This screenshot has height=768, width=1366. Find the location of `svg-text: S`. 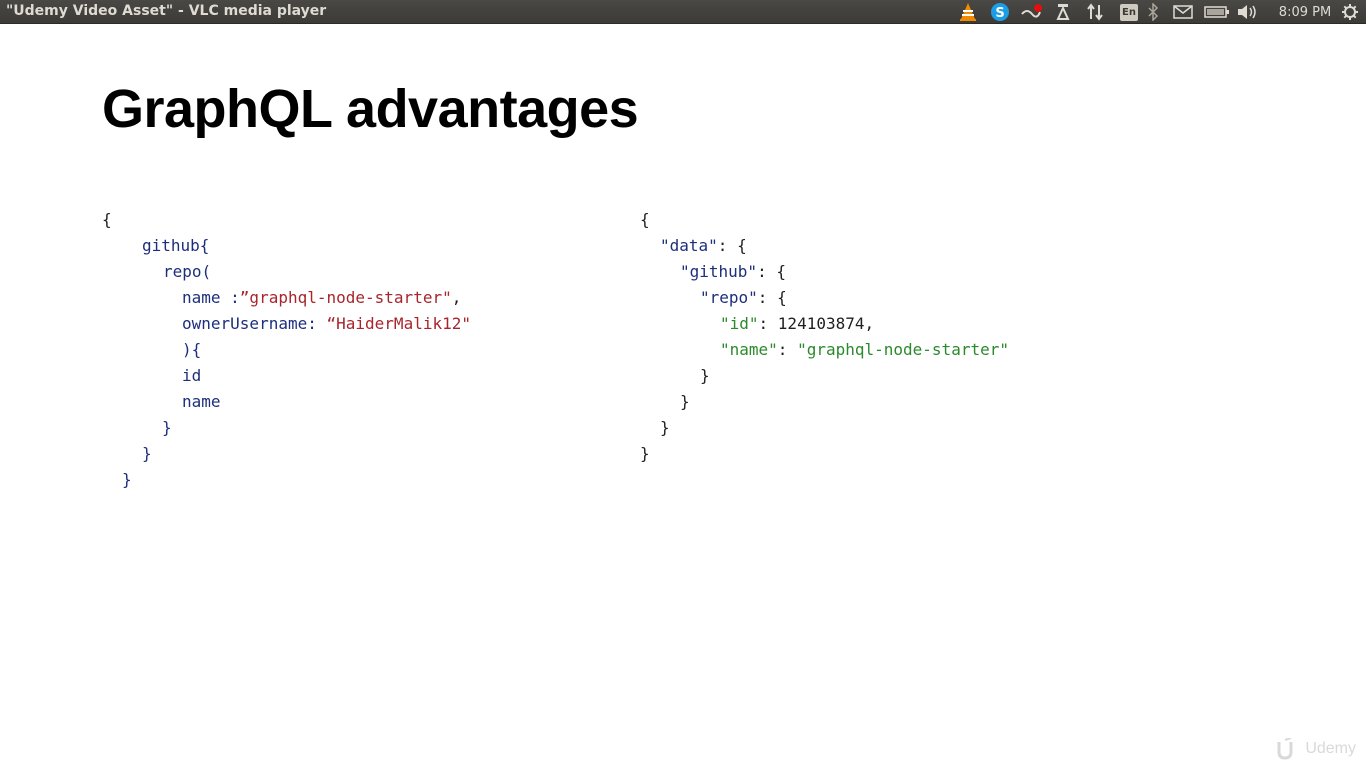

svg-text: S is located at coordinates (999, 13).